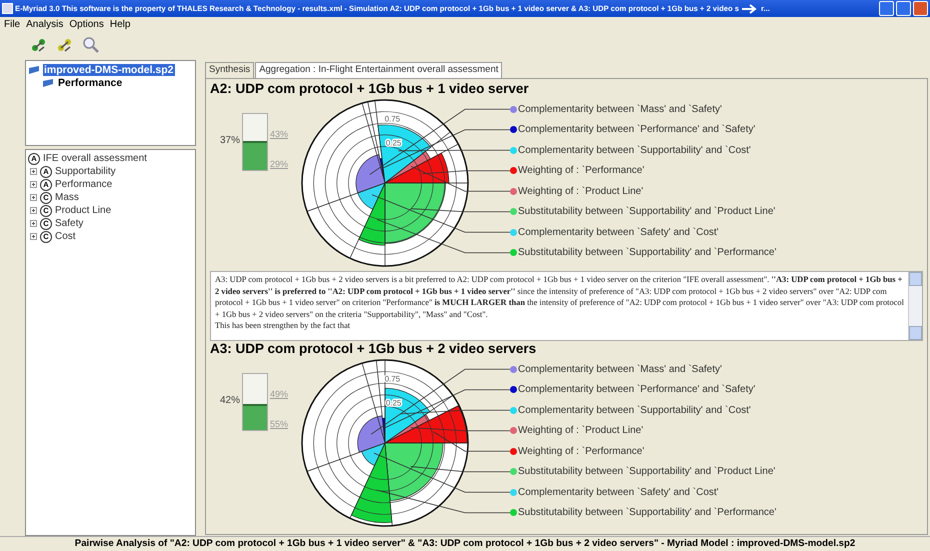 The height and width of the screenshot is (551, 930). I want to click on status-bar: Pairwise Analysis of "A2: UDP com protocol + 1Gb bus + 1 video server" & "A3: UDP com protocol + 1Gb bus + 2 video servers" - Myriad Model : improved-DMS-model.sp2, so click(465, 543).